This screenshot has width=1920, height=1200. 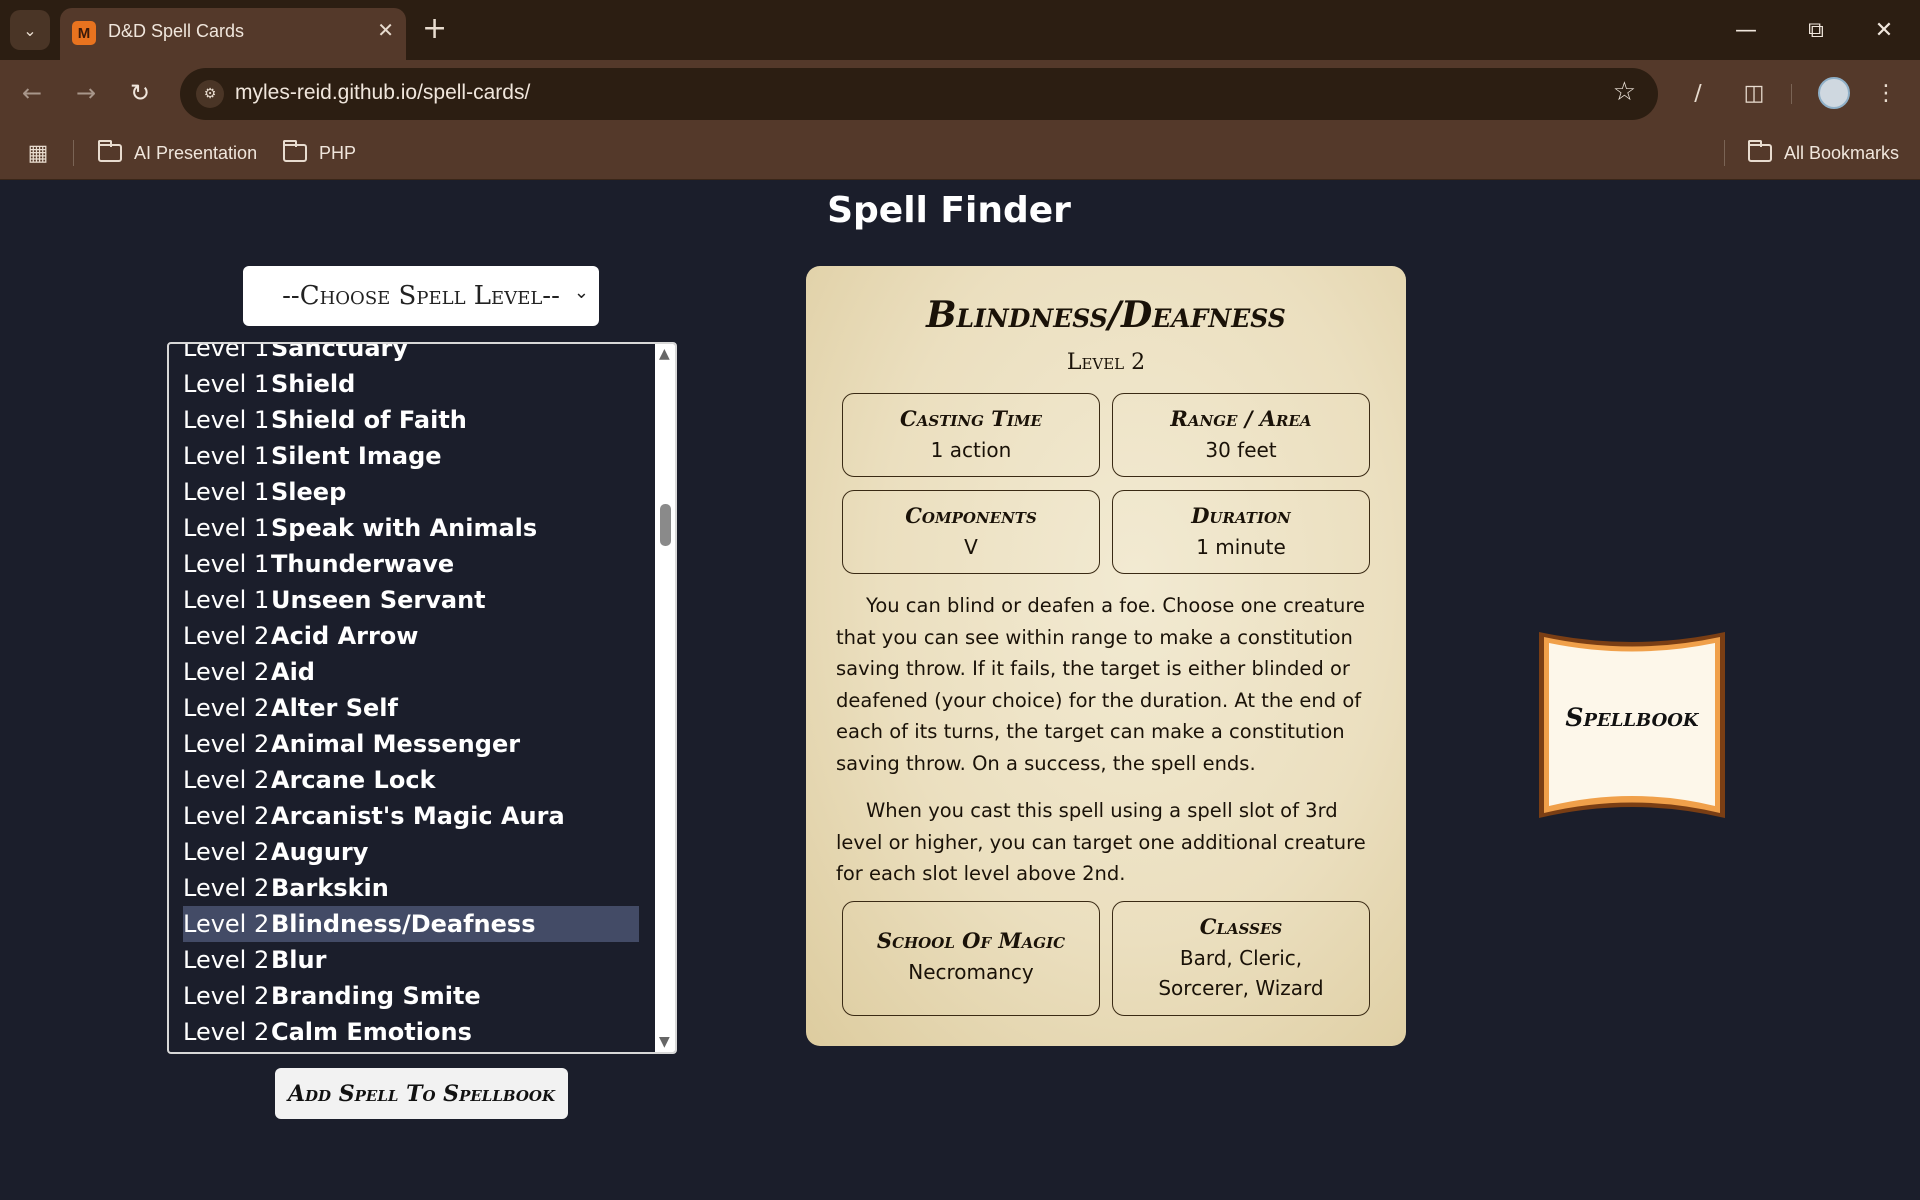 I want to click on folder-icon, so click(x=295, y=151).